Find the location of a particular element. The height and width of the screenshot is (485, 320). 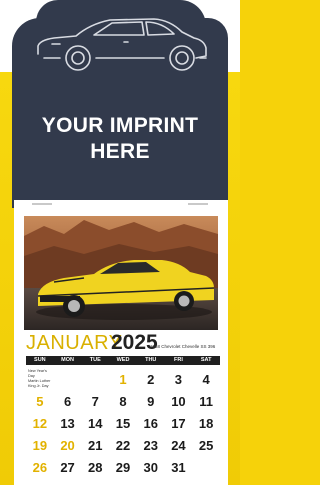

year: 2025 is located at coordinates (134, 342).